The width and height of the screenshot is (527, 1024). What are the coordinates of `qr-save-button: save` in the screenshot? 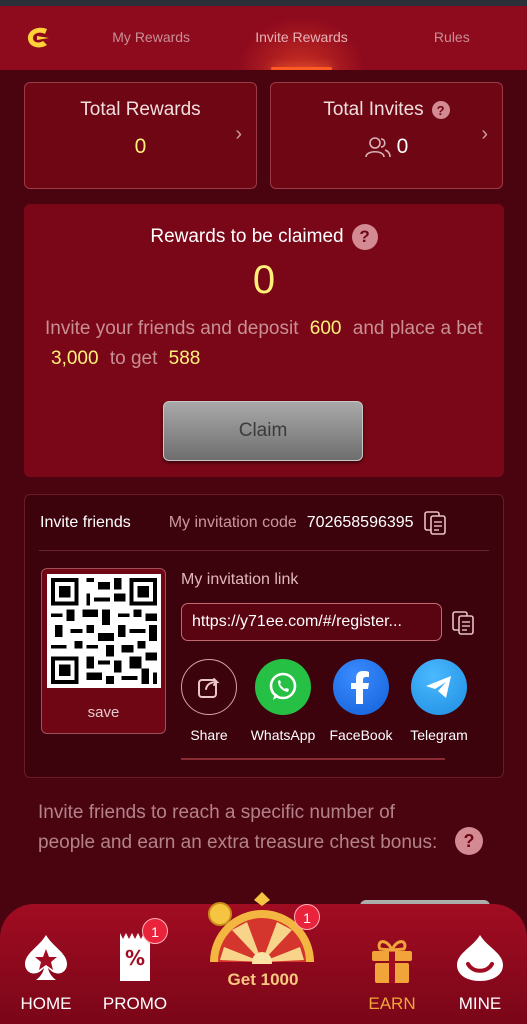 It's located at (103, 713).